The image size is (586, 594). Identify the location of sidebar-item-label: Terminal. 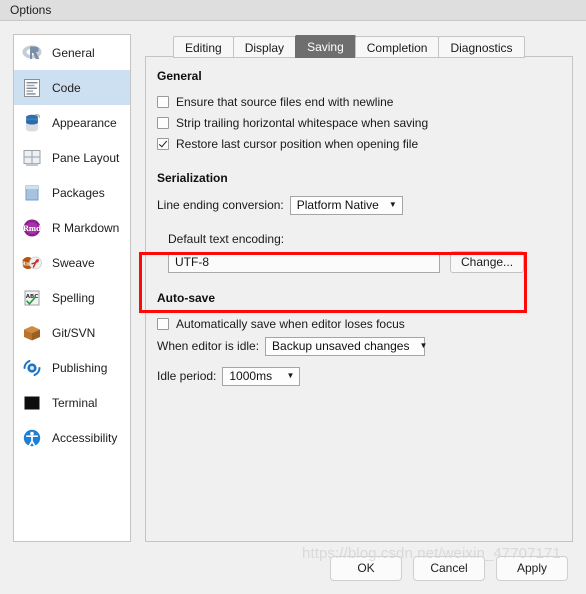
(75, 402).